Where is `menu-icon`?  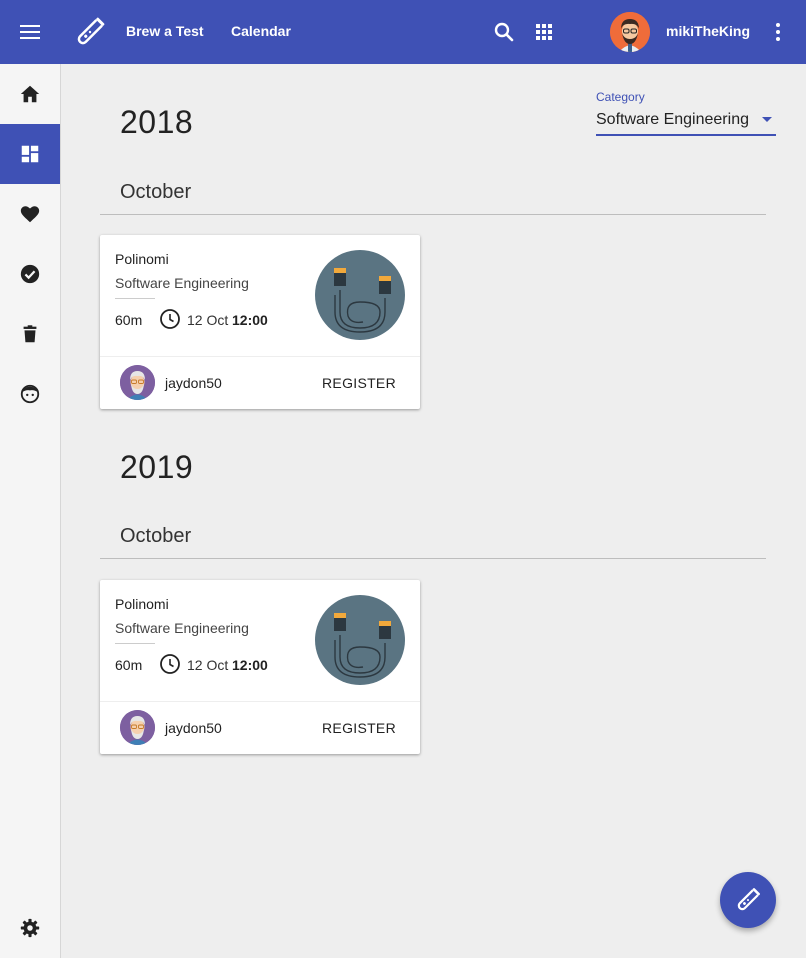 menu-icon is located at coordinates (30, 32).